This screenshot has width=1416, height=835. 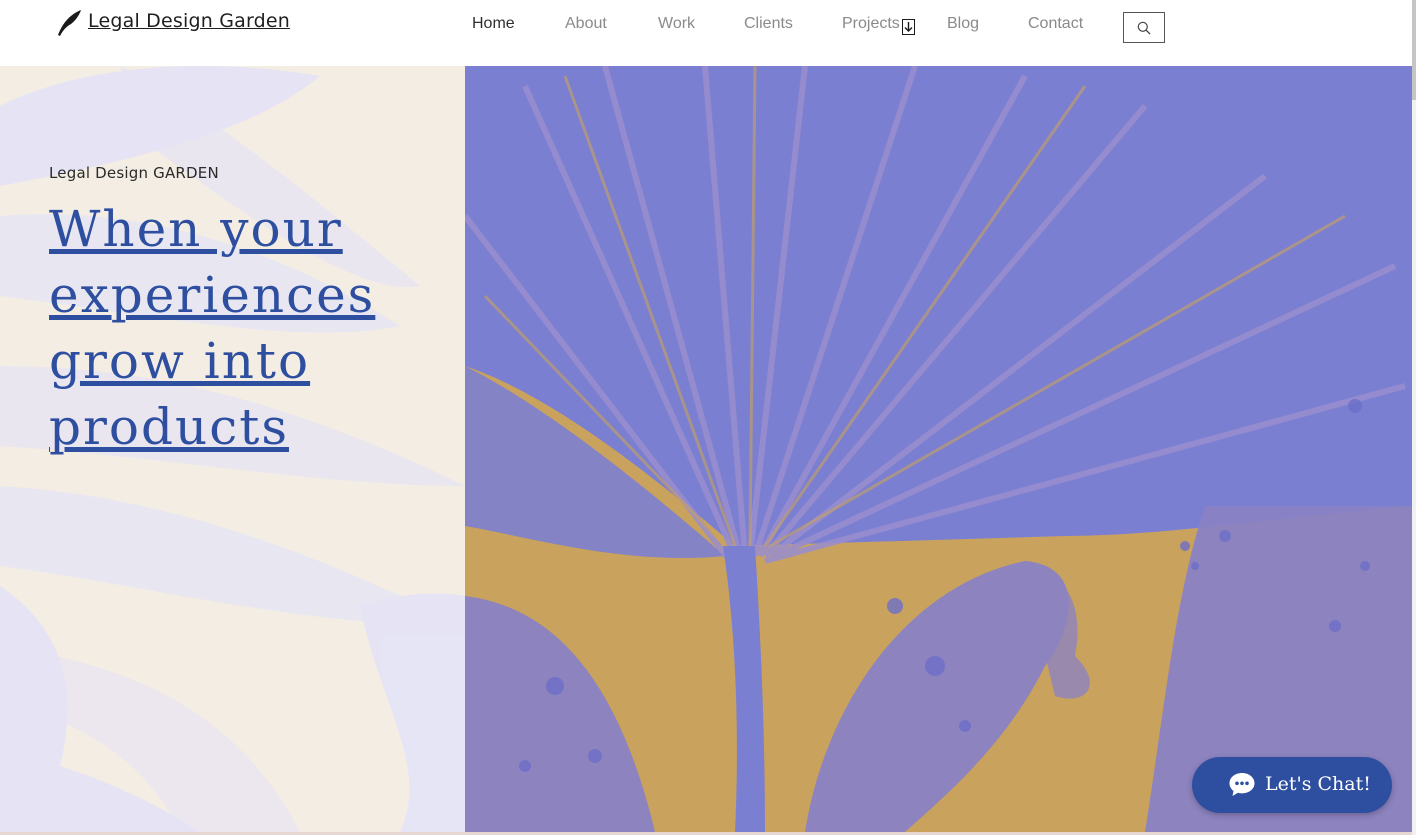 What do you see at coordinates (768, 24) in the screenshot?
I see `nav-item-clients: Clients` at bounding box center [768, 24].